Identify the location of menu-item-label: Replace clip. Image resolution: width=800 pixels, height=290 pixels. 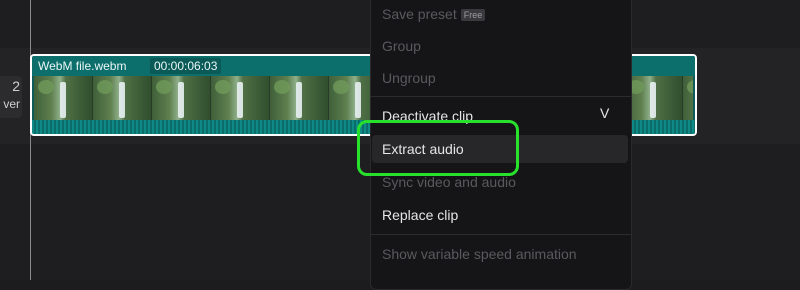
(420, 215).